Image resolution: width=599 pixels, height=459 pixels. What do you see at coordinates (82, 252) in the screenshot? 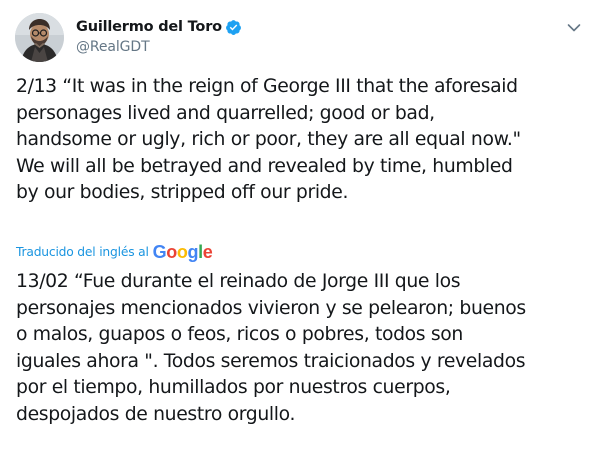
I see `translation-label: Traducido del inglés al` at bounding box center [82, 252].